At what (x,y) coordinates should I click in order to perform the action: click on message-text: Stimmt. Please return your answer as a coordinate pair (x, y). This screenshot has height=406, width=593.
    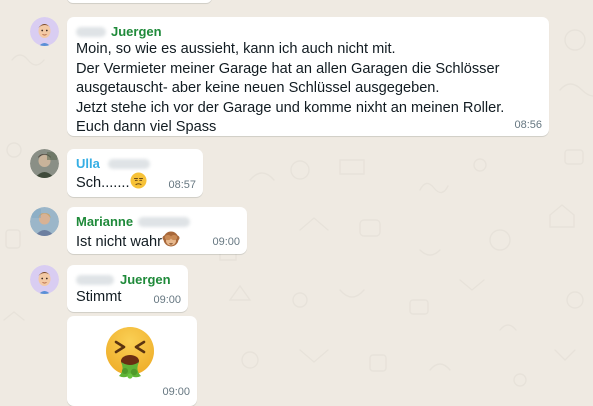
    Looking at the image, I should click on (99, 297).